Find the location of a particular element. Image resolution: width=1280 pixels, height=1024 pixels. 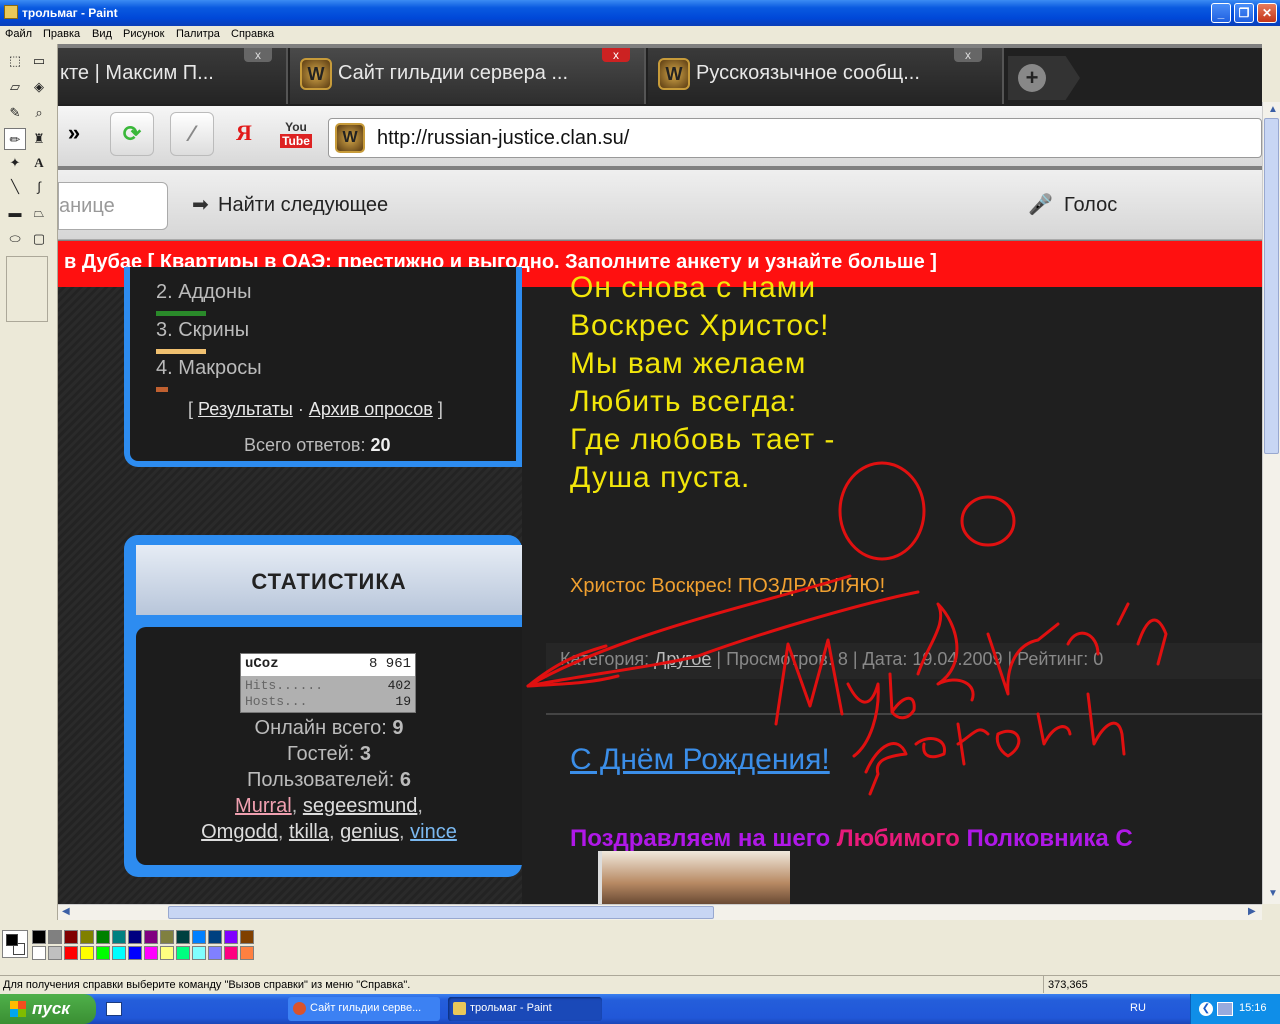

browser-tab: W Русскоязычное сообщ... x is located at coordinates (826, 76).